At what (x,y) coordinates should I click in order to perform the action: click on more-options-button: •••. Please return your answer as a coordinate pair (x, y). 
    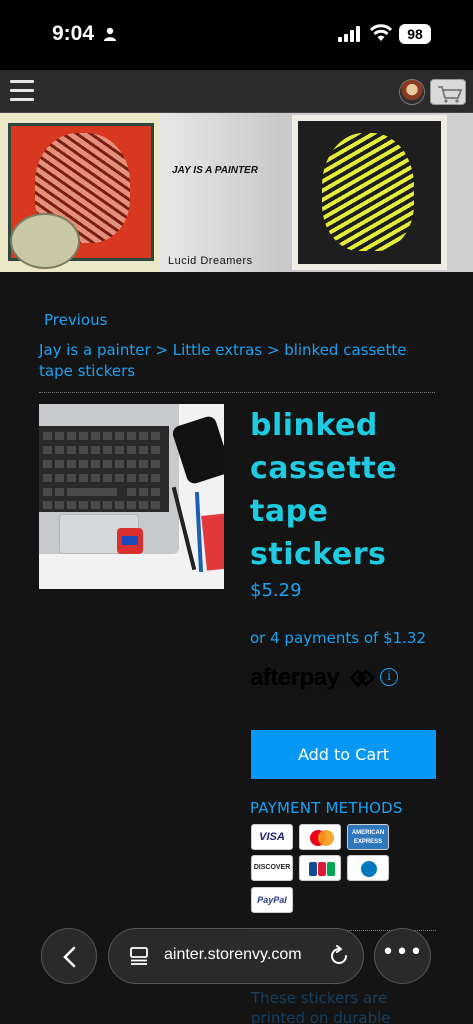
    Looking at the image, I should click on (402, 956).